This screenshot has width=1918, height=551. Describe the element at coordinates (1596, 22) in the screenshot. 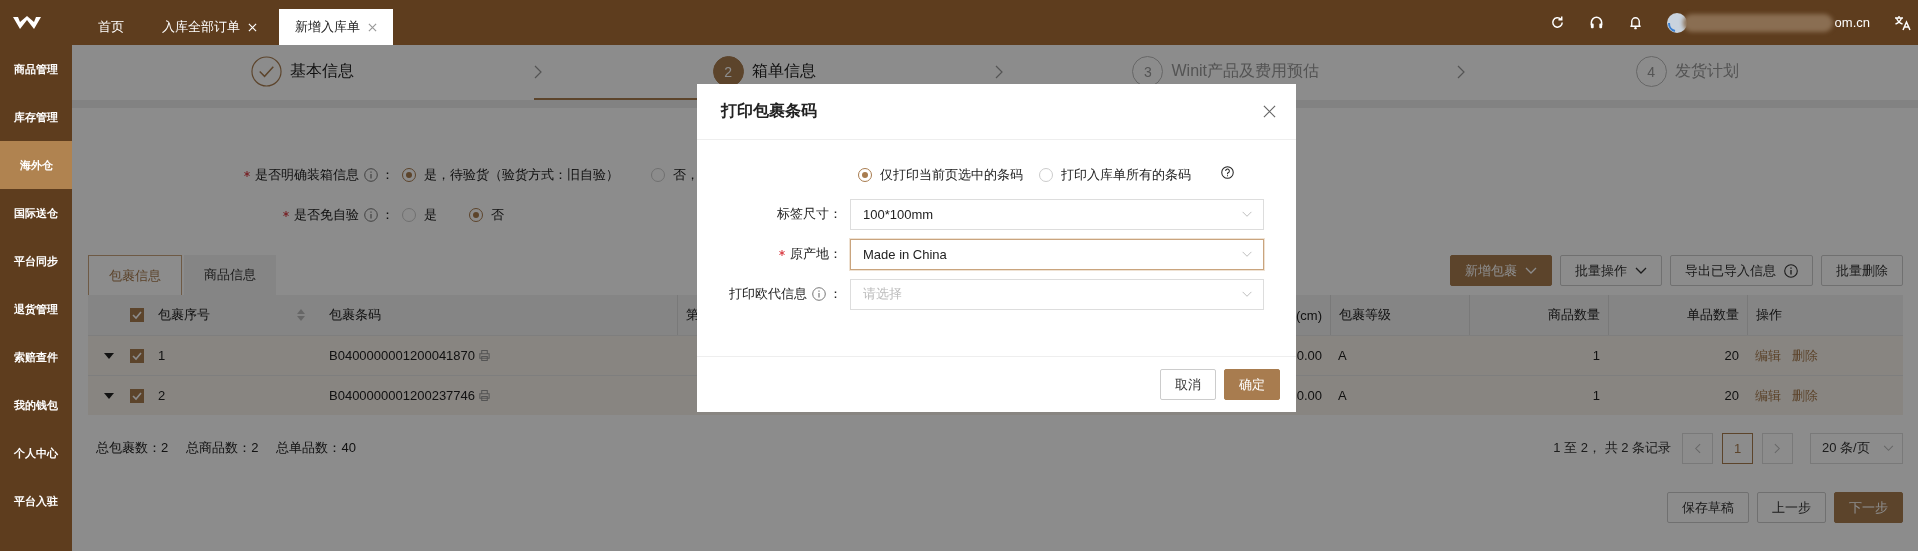

I see `headset-icon` at that location.